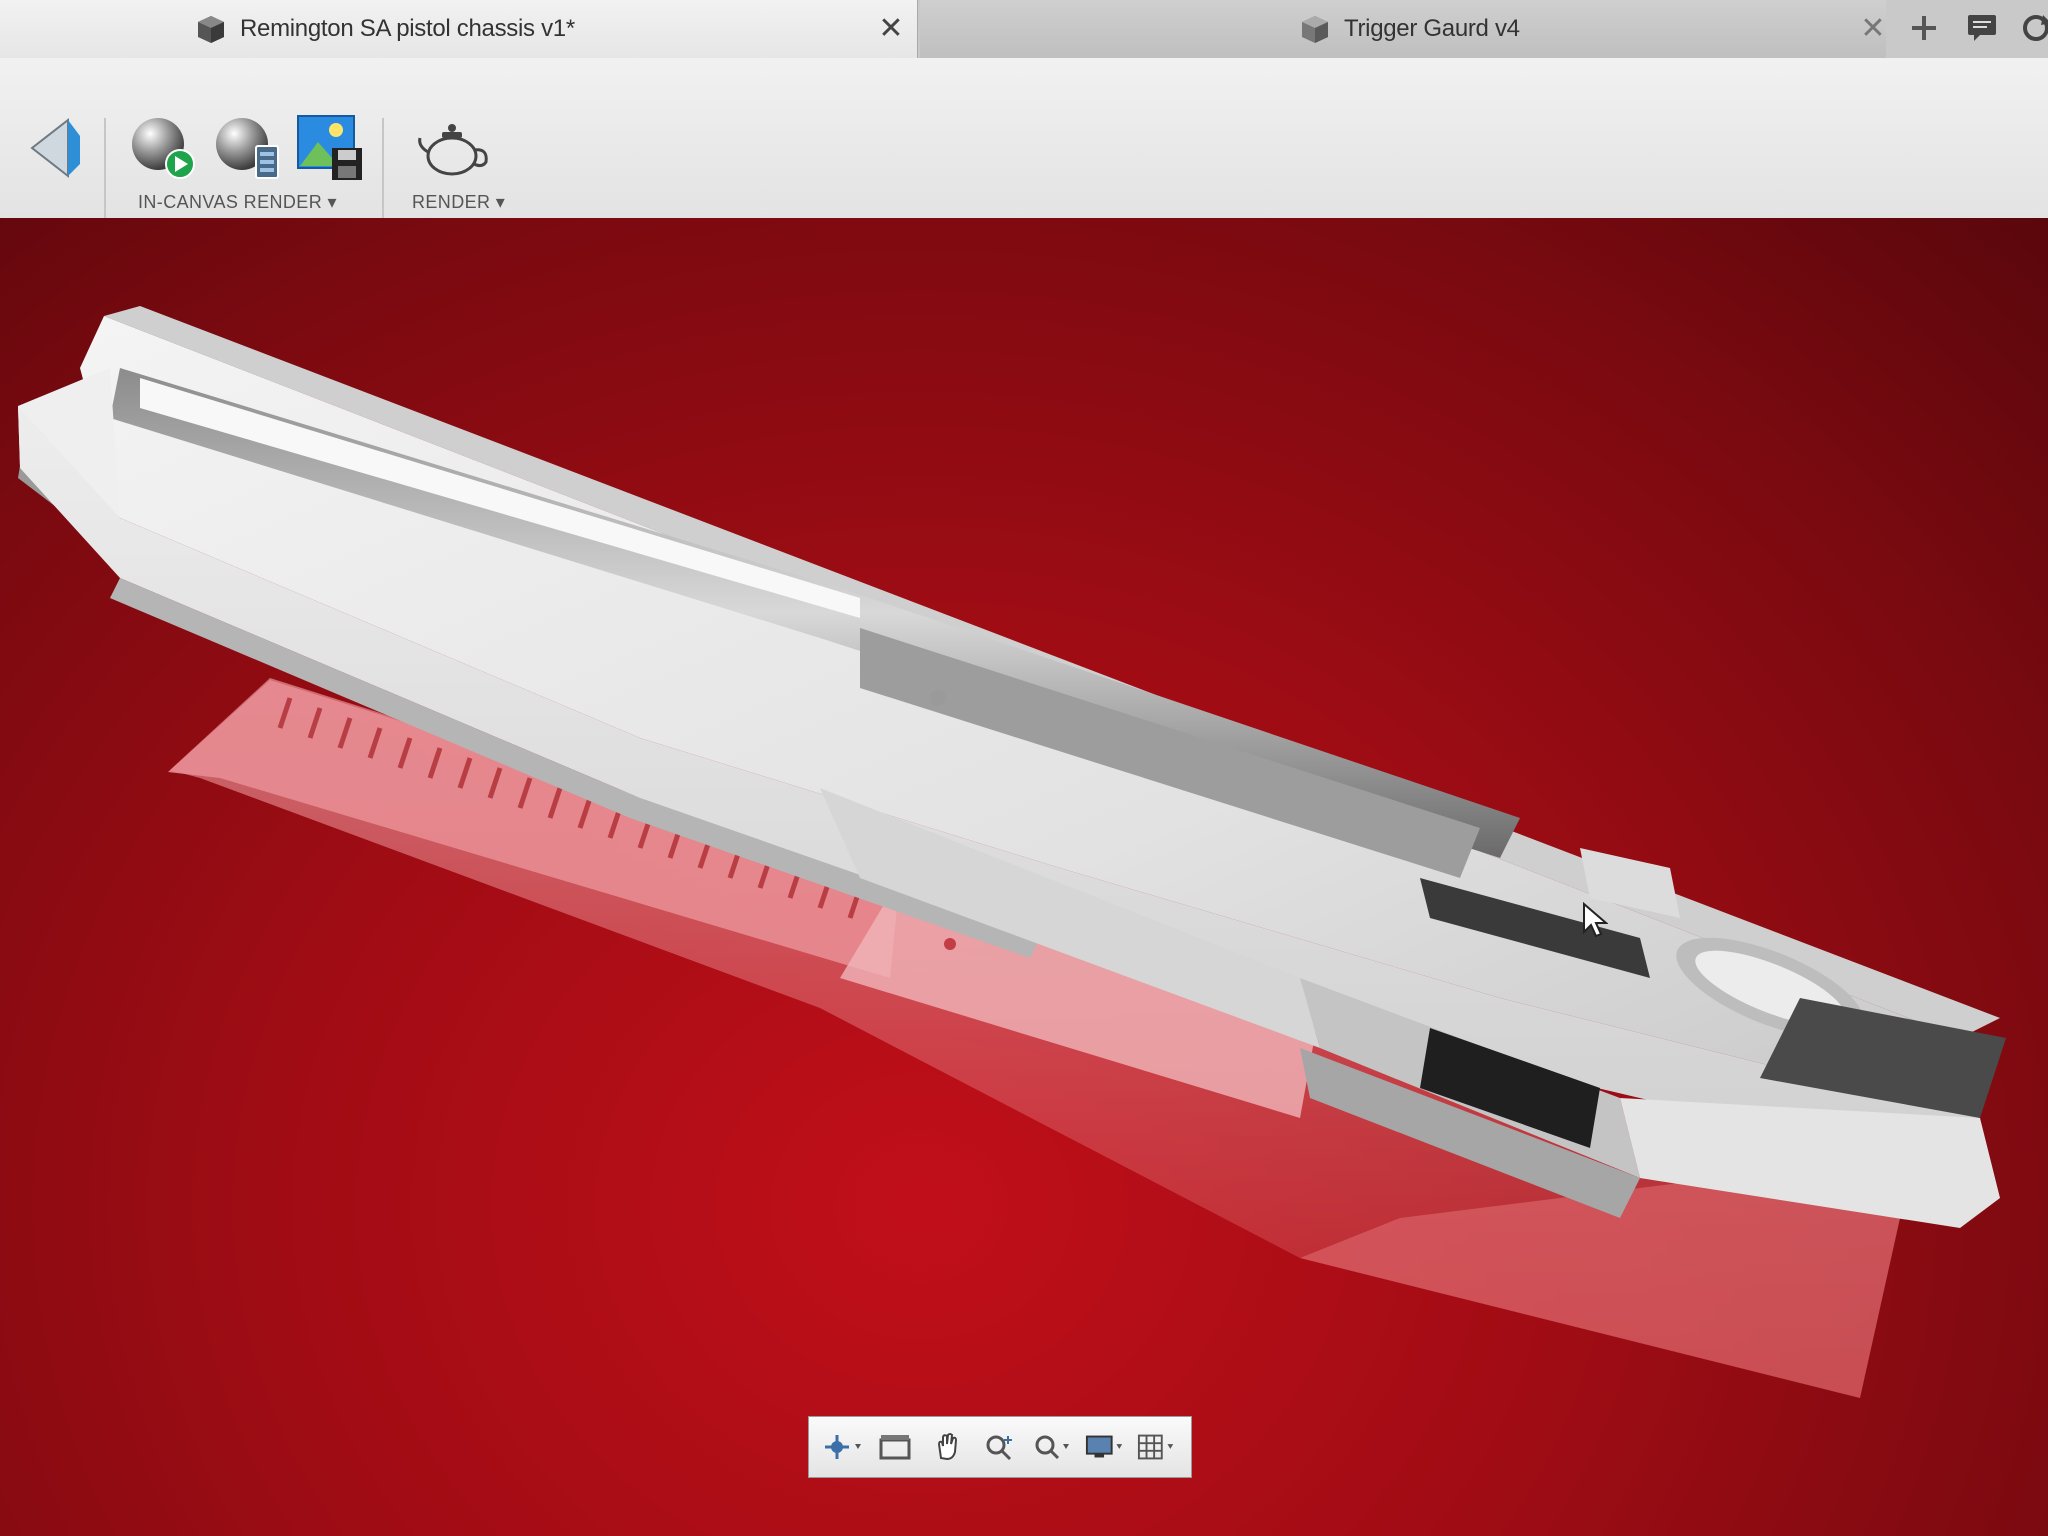 Image resolution: width=2048 pixels, height=1536 pixels. Describe the element at coordinates (1024, 148) in the screenshot. I see `render-toolbar: IN-CANVAS RENDER ▾ RENDER ▾` at that location.